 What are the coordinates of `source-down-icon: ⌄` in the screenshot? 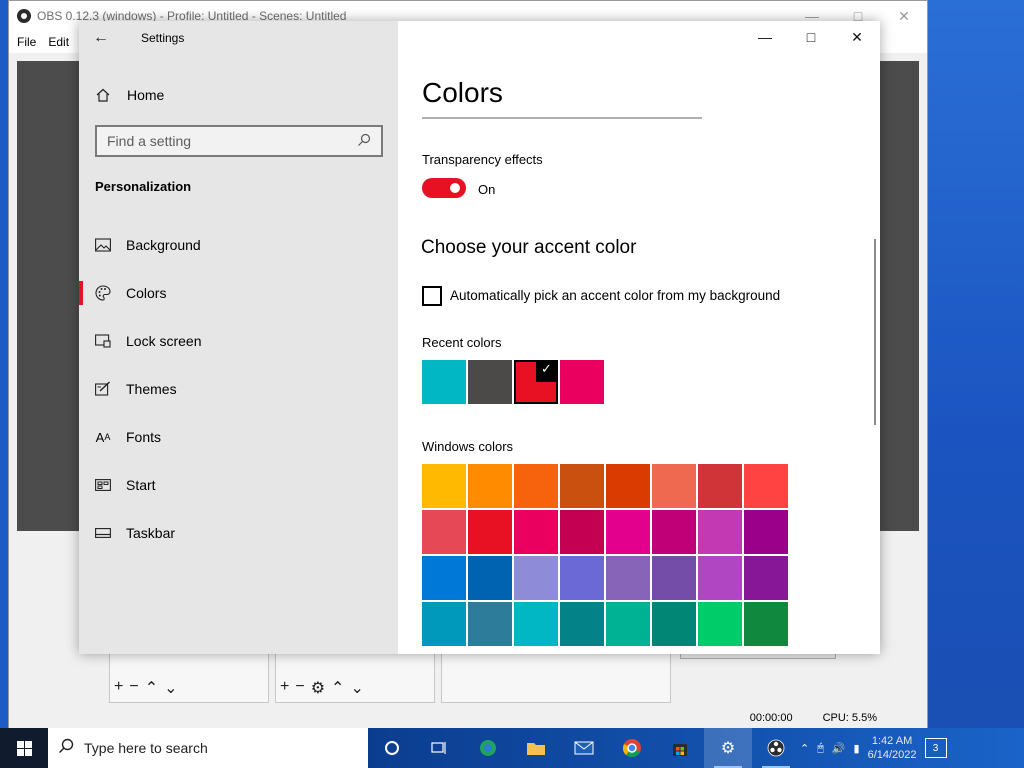 It's located at (356, 688).